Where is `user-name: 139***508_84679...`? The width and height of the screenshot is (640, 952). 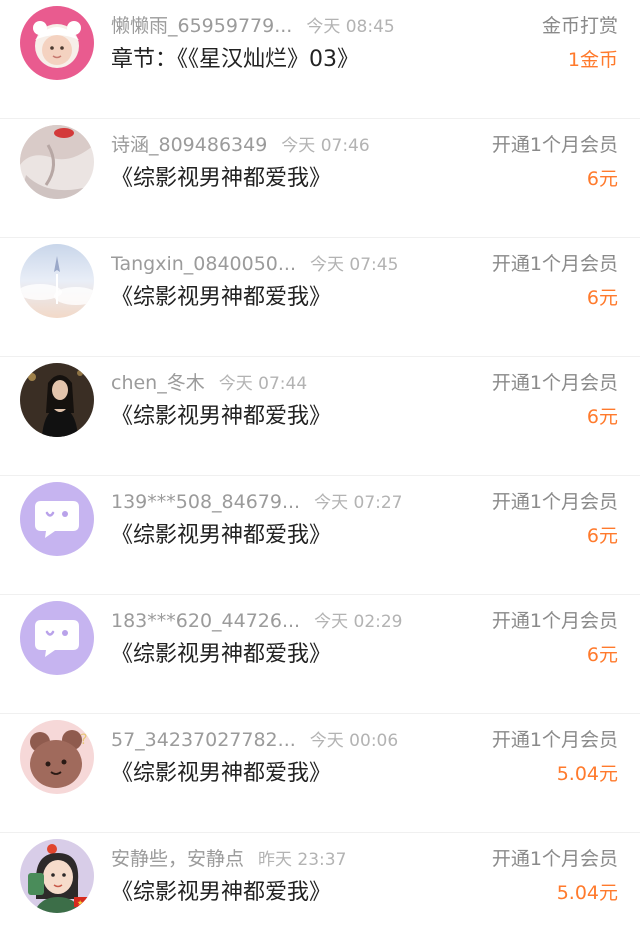 user-name: 139***508_84679... is located at coordinates (205, 502).